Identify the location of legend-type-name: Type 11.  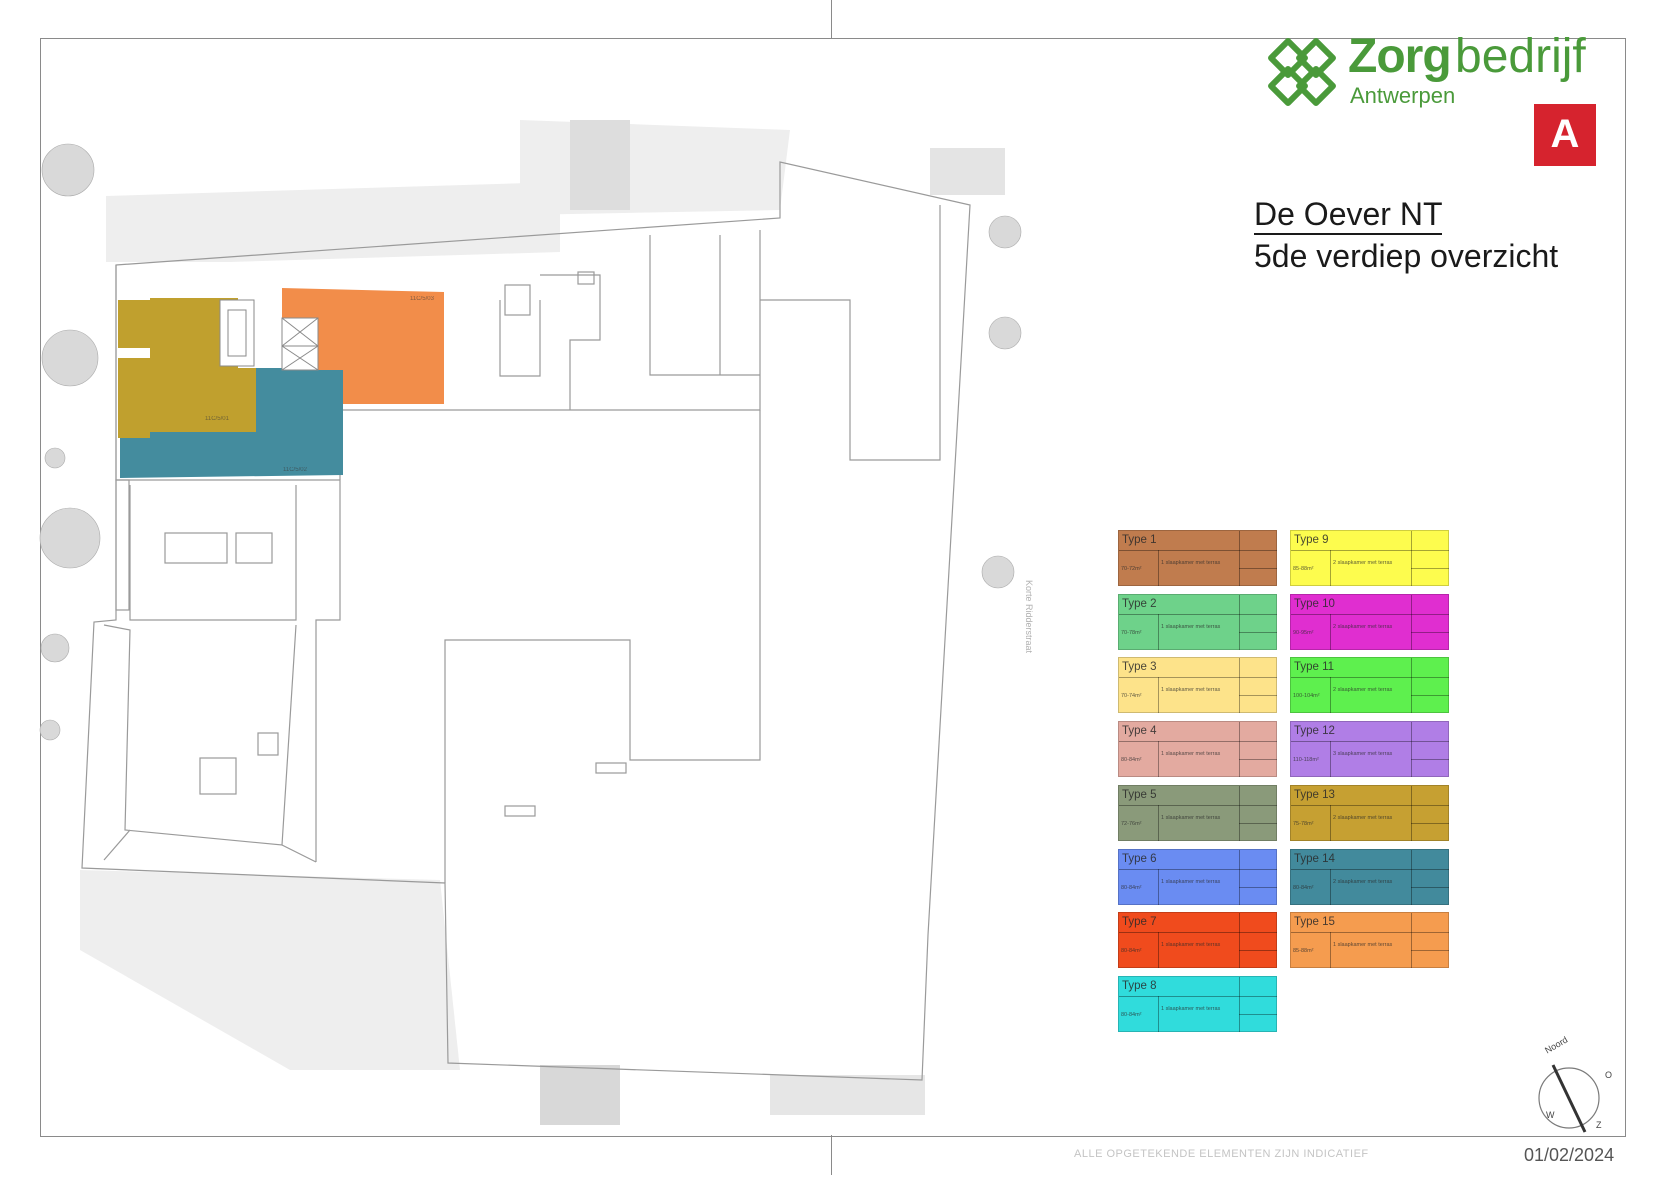
(1314, 667).